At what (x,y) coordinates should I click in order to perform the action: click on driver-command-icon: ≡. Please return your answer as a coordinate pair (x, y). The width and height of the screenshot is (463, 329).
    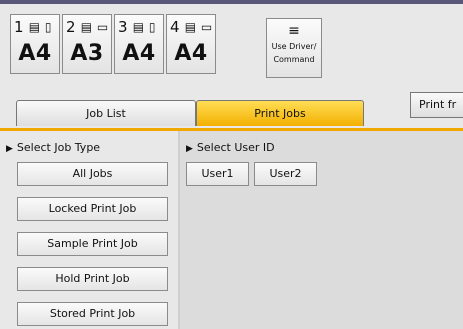
    Looking at the image, I should click on (294, 31).